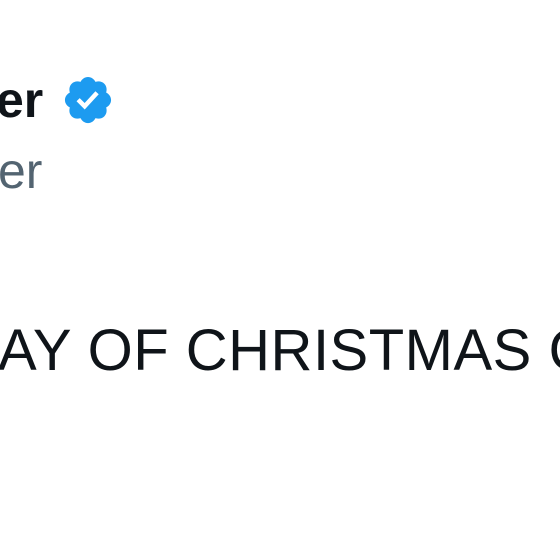 The image size is (560, 560). Describe the element at coordinates (280, 350) in the screenshot. I see `tweet-text: AY OF CHRISTMAS C` at that location.